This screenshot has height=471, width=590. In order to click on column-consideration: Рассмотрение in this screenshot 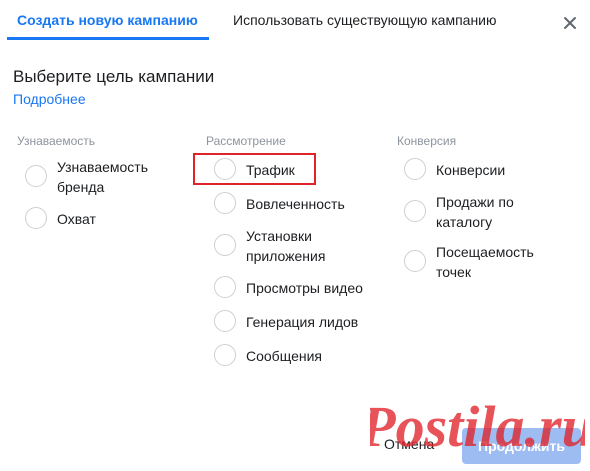, I will do `click(246, 141)`.